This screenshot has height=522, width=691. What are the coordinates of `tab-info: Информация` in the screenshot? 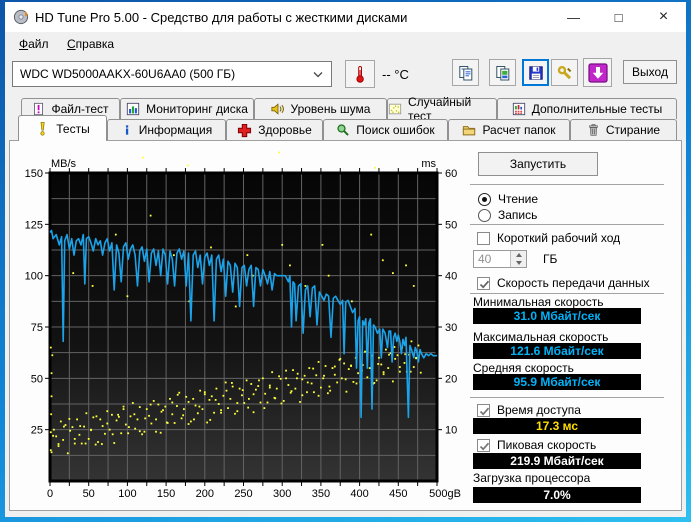 It's located at (166, 129).